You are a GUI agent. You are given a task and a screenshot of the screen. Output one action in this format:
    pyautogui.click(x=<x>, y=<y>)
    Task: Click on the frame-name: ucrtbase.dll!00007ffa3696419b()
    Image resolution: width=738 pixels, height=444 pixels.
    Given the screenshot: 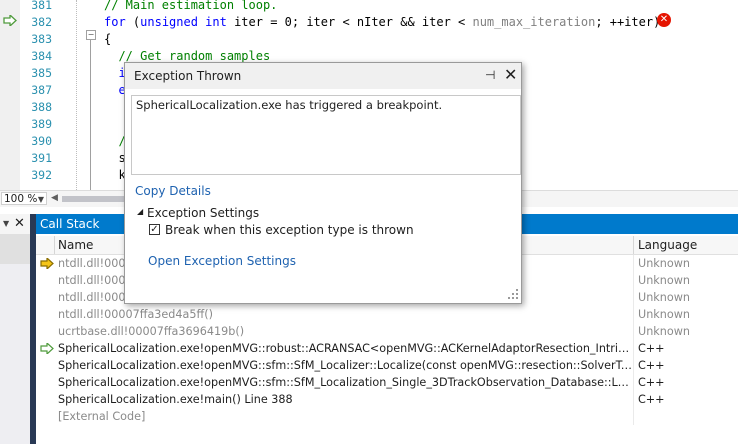 What is the action you would take?
    pyautogui.click(x=151, y=331)
    